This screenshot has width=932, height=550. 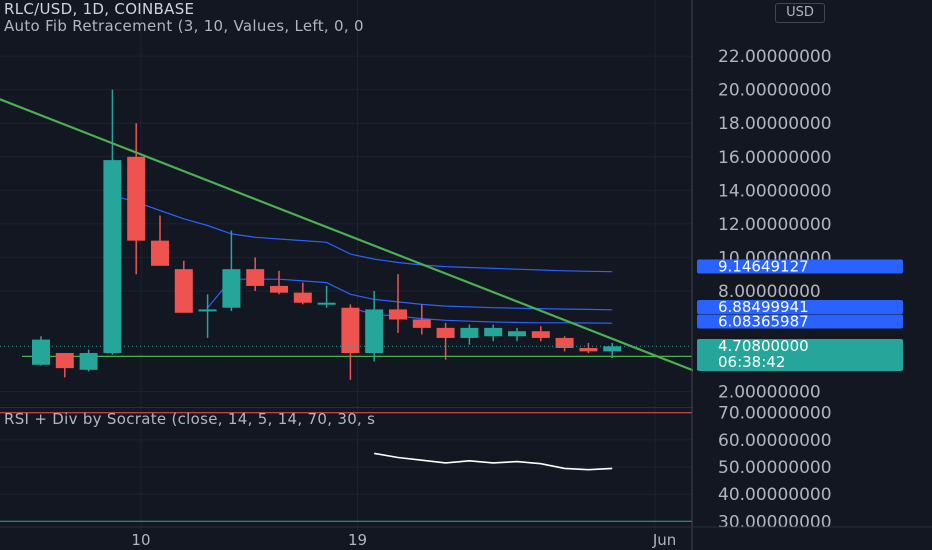 I want to click on price-label: 6.08365987, so click(x=763, y=322).